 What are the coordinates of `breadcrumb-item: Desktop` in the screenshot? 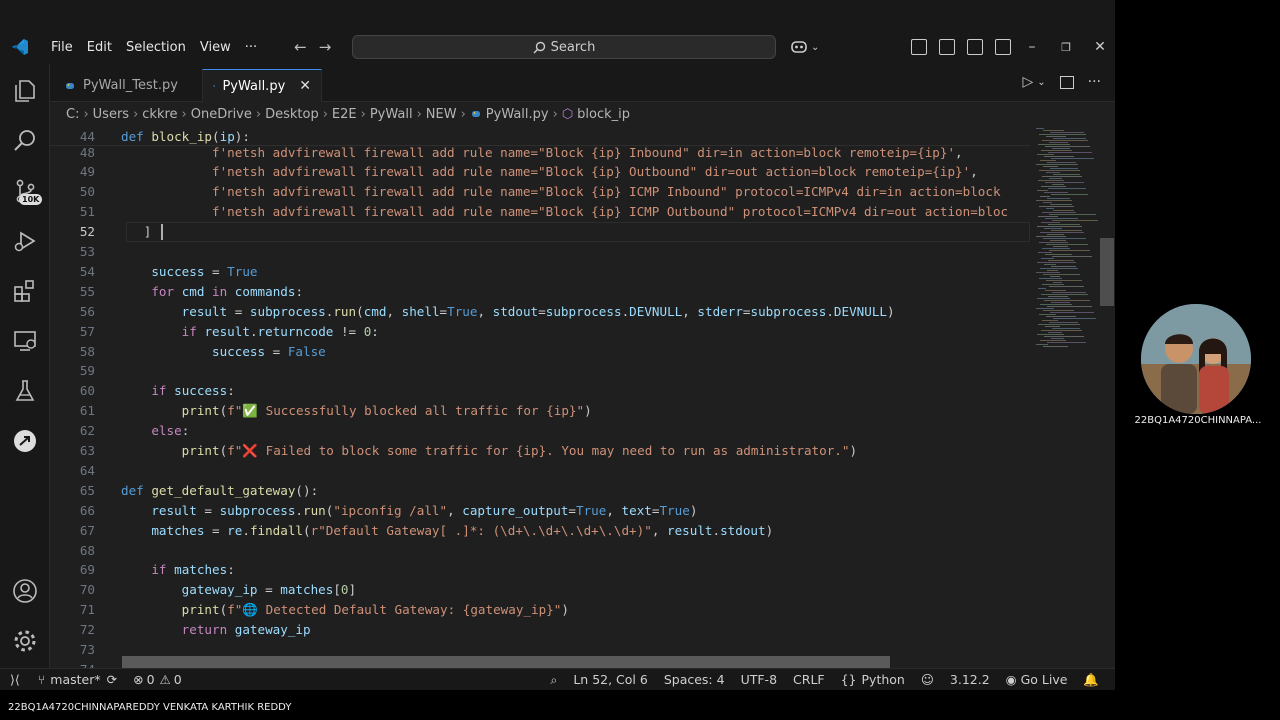 It's located at (292, 114).